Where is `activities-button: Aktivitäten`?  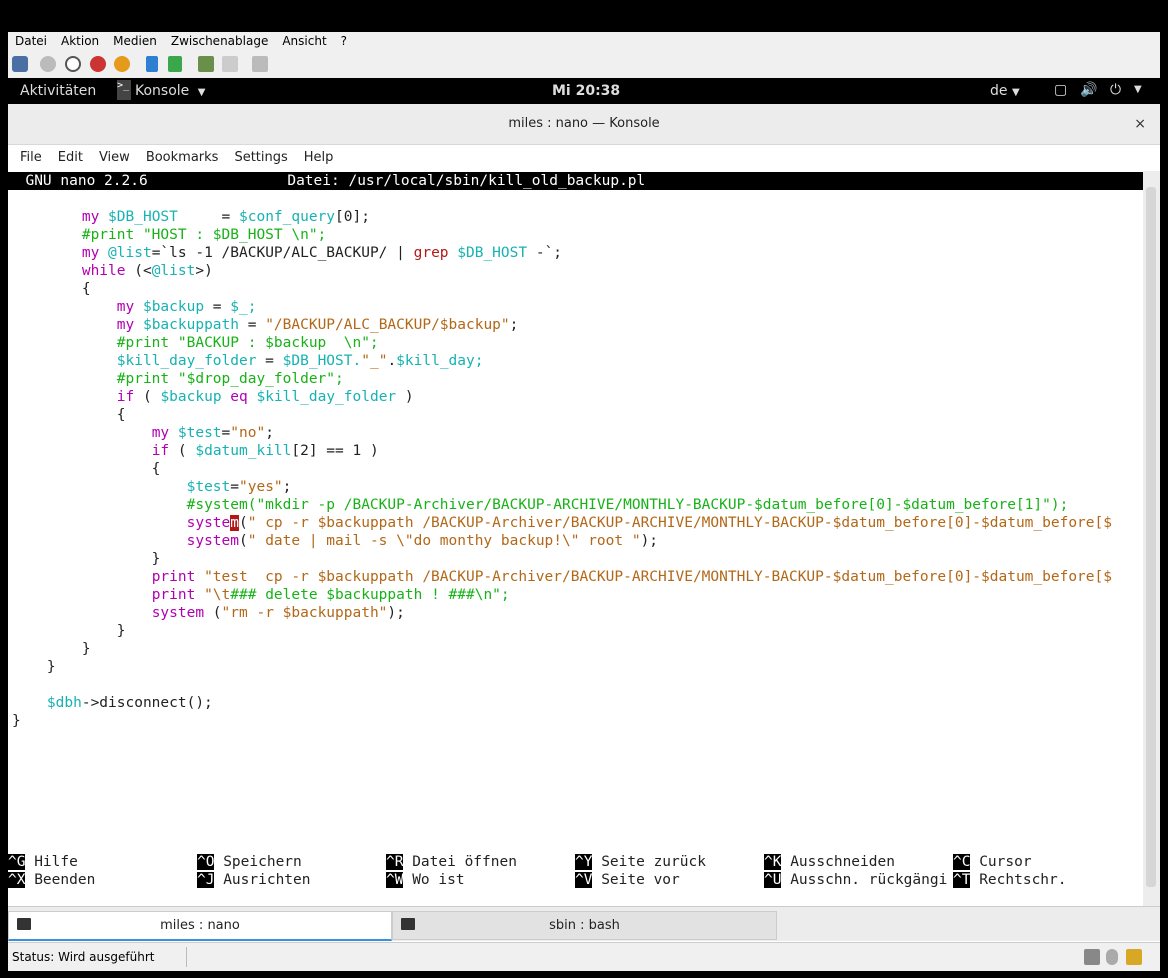 activities-button: Aktivitäten is located at coordinates (58, 91).